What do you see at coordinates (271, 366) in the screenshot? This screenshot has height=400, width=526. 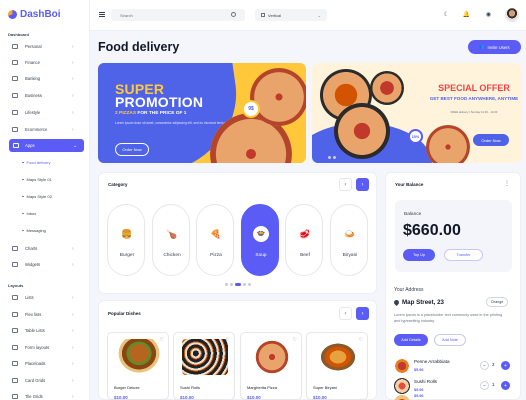 I see `dish-card: ♡ Margherita Pizza $10.00` at bounding box center [271, 366].